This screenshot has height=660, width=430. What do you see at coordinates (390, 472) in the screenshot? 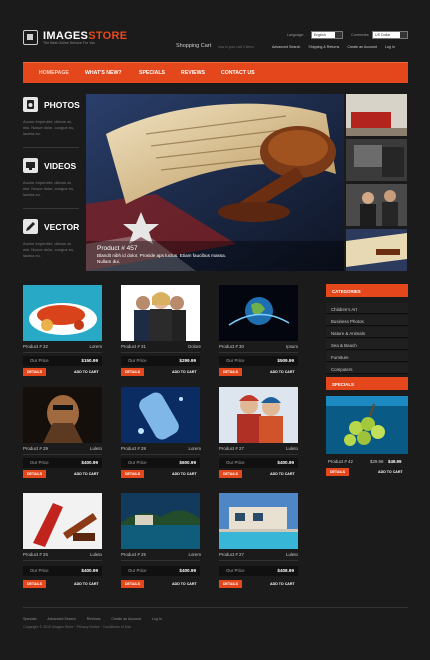
I see `special-add-to-cart-button: ADD TO CART` at bounding box center [390, 472].